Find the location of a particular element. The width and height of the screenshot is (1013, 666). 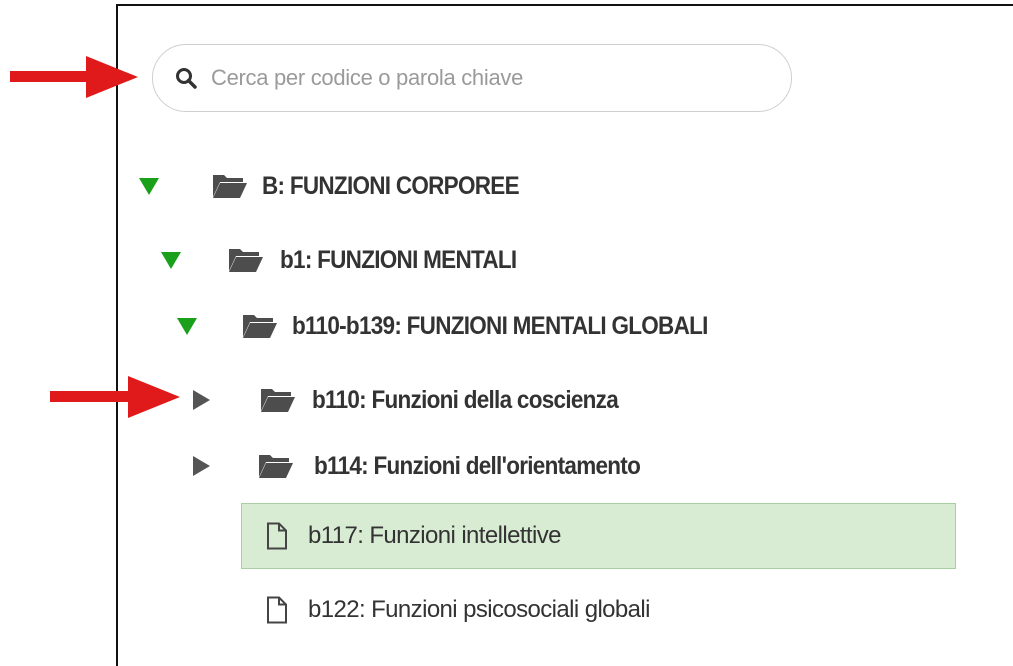

tree-node-b110-b139: b110-b139: FUNZIONI MENTALI GLOBALI is located at coordinates (465, 326).